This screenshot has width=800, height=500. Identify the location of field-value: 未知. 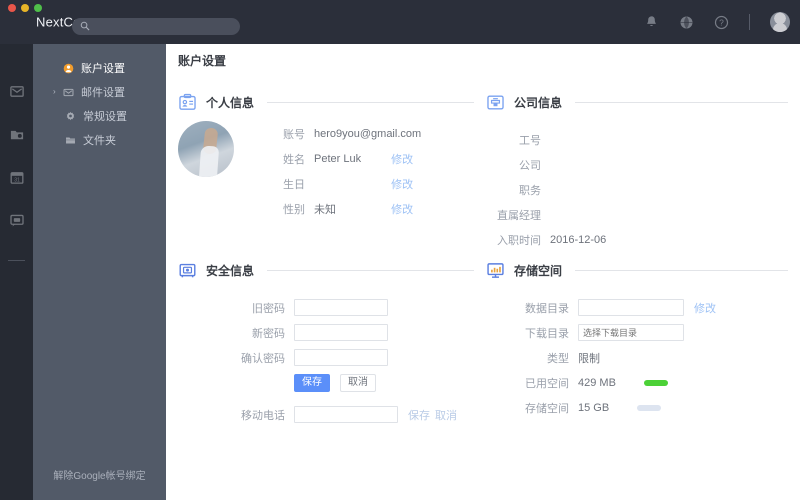
(325, 209).